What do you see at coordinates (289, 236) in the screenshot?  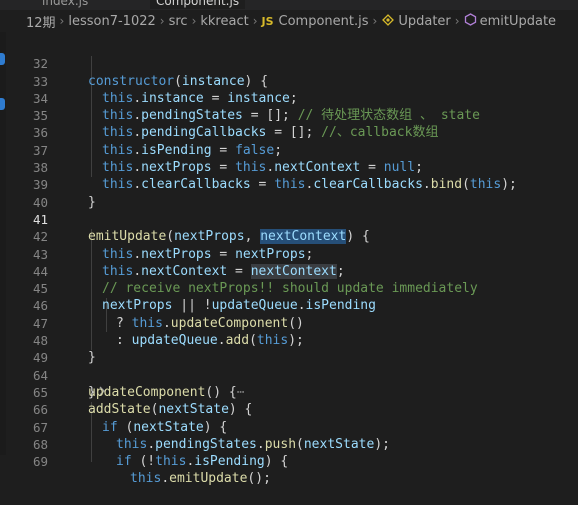 I see `code-line: 42 this.nextProps = nextProps;` at bounding box center [289, 236].